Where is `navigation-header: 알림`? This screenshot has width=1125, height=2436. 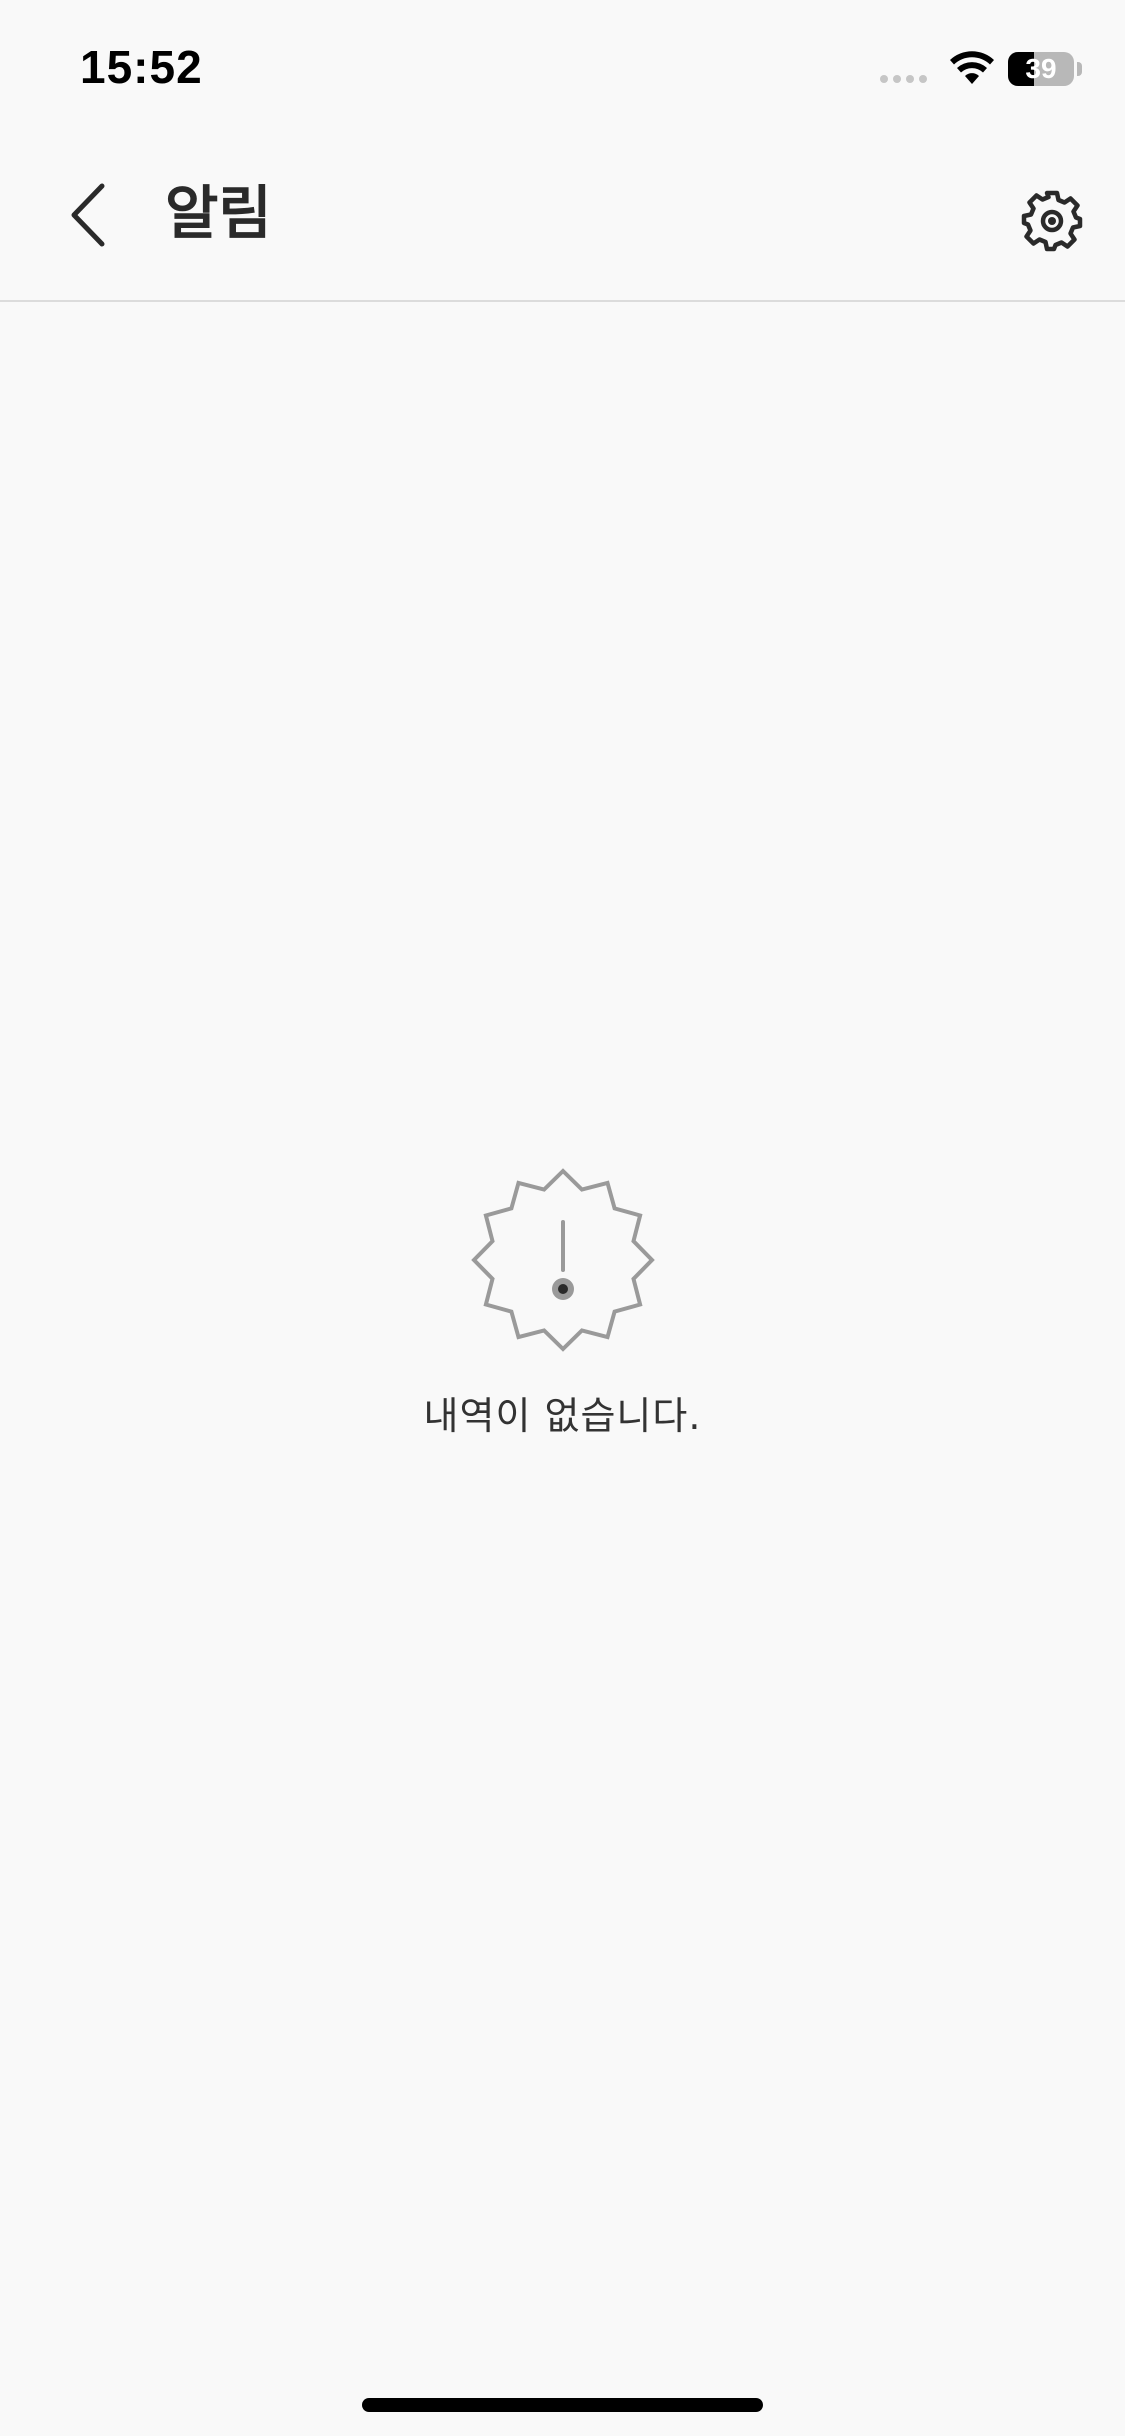
navigation-header: 알림 is located at coordinates (562, 218).